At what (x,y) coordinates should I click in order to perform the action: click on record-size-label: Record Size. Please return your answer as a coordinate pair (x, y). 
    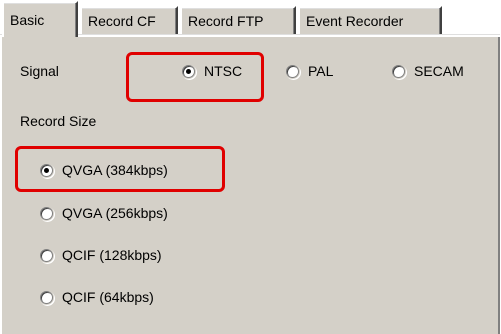
    Looking at the image, I should click on (58, 121).